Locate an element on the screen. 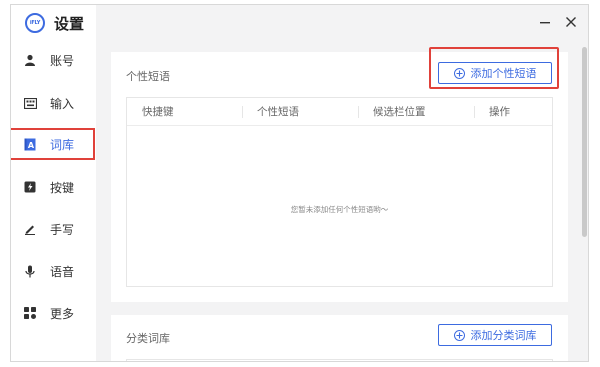 The width and height of the screenshot is (600, 367). sidebar-item-dictionary: A 词库 is located at coordinates (53, 144).